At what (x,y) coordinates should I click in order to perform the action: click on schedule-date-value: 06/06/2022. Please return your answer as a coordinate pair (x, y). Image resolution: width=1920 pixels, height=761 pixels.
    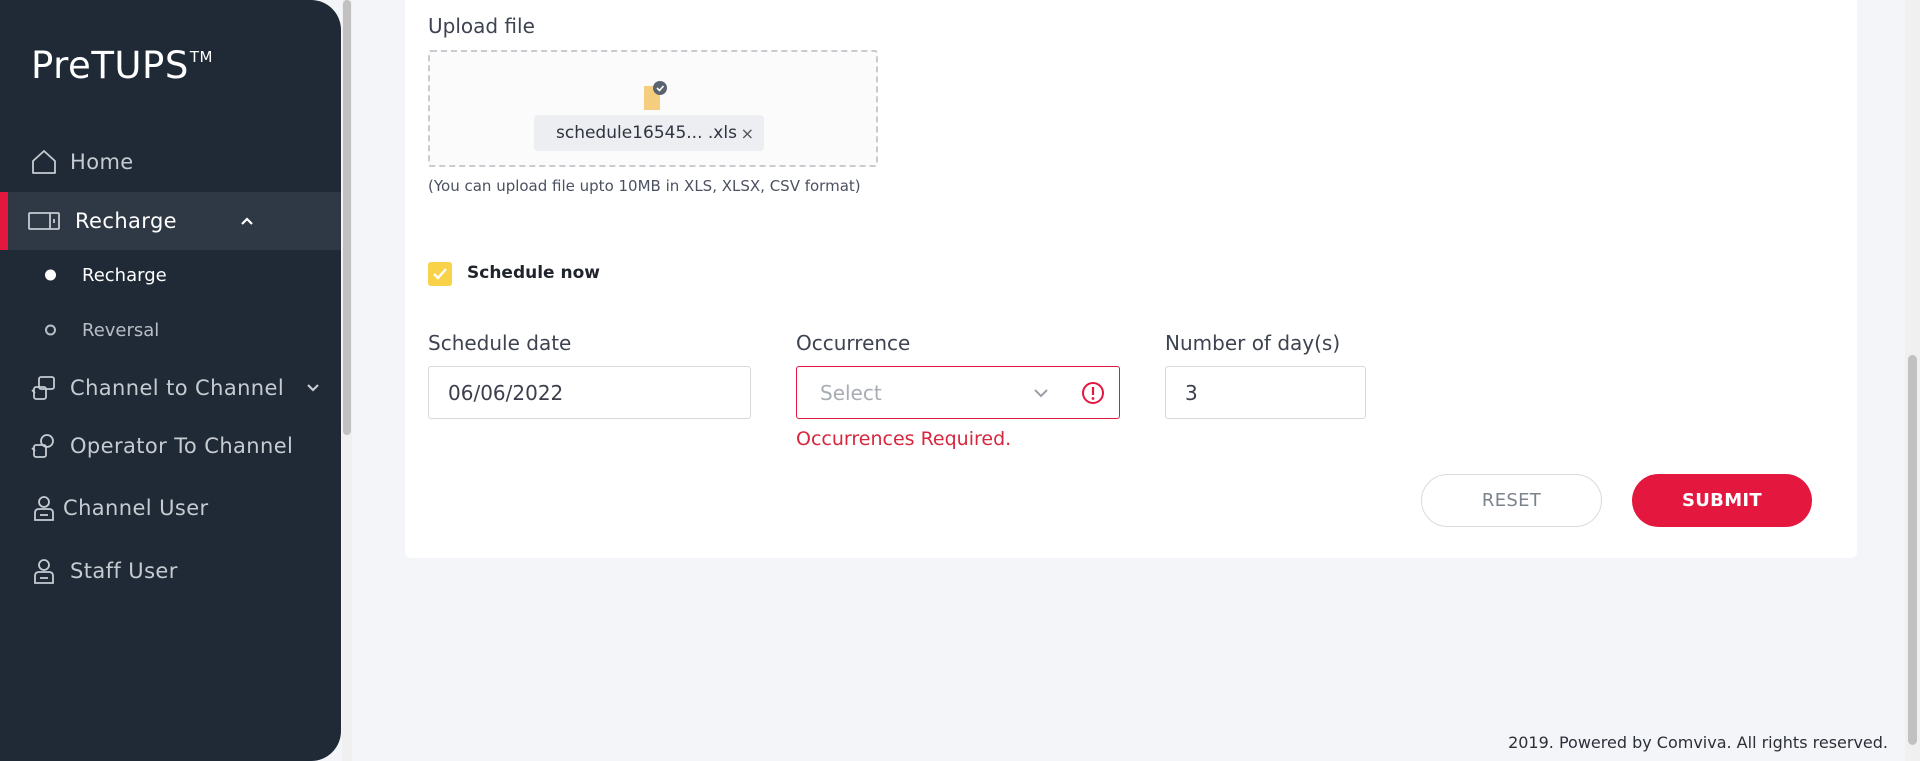
    Looking at the image, I should click on (506, 392).